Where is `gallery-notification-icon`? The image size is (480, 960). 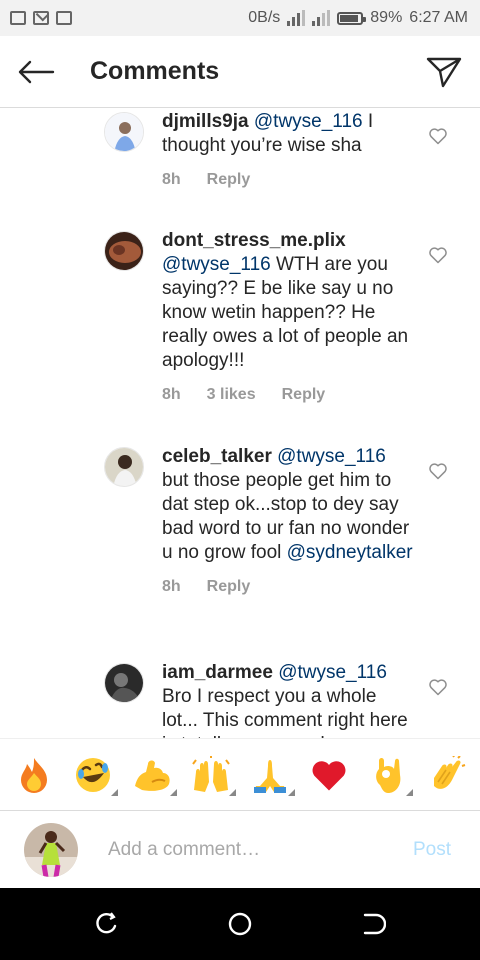
gallery-notification-icon is located at coordinates (64, 18).